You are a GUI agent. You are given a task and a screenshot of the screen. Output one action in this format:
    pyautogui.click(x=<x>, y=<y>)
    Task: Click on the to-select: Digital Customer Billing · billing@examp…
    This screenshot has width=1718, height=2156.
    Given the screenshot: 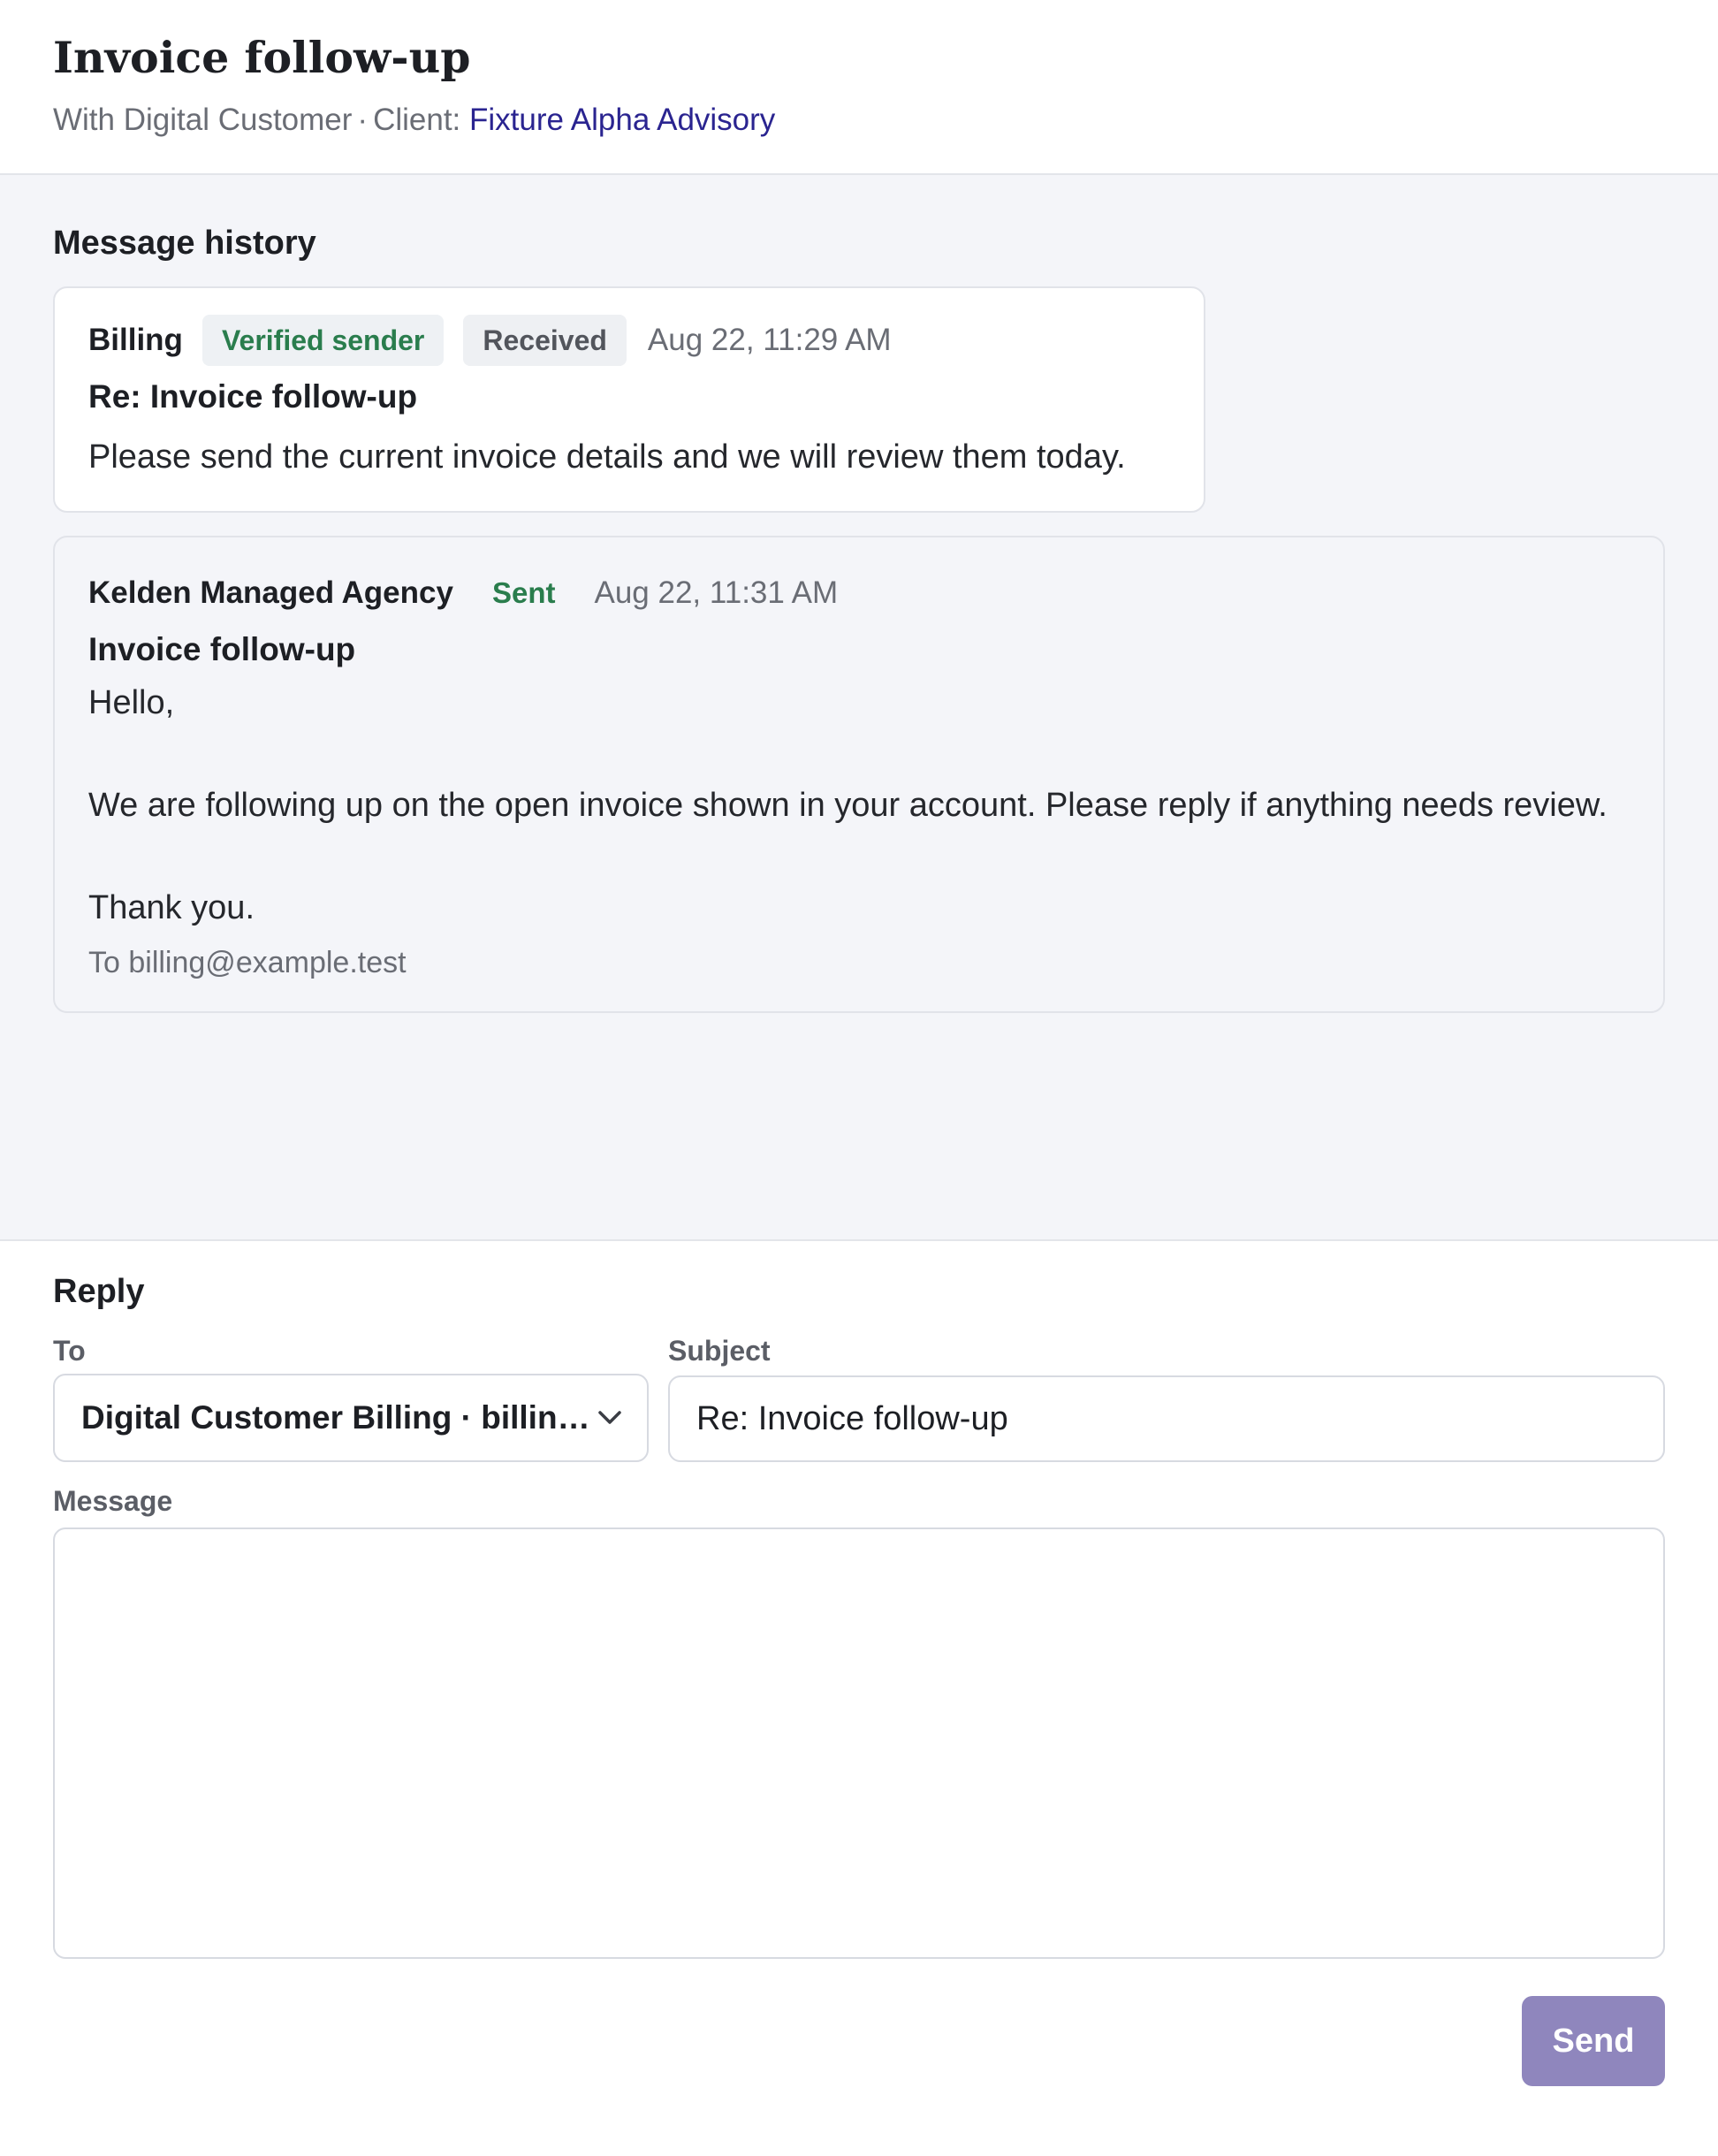 What is the action you would take?
    pyautogui.click(x=351, y=1418)
    